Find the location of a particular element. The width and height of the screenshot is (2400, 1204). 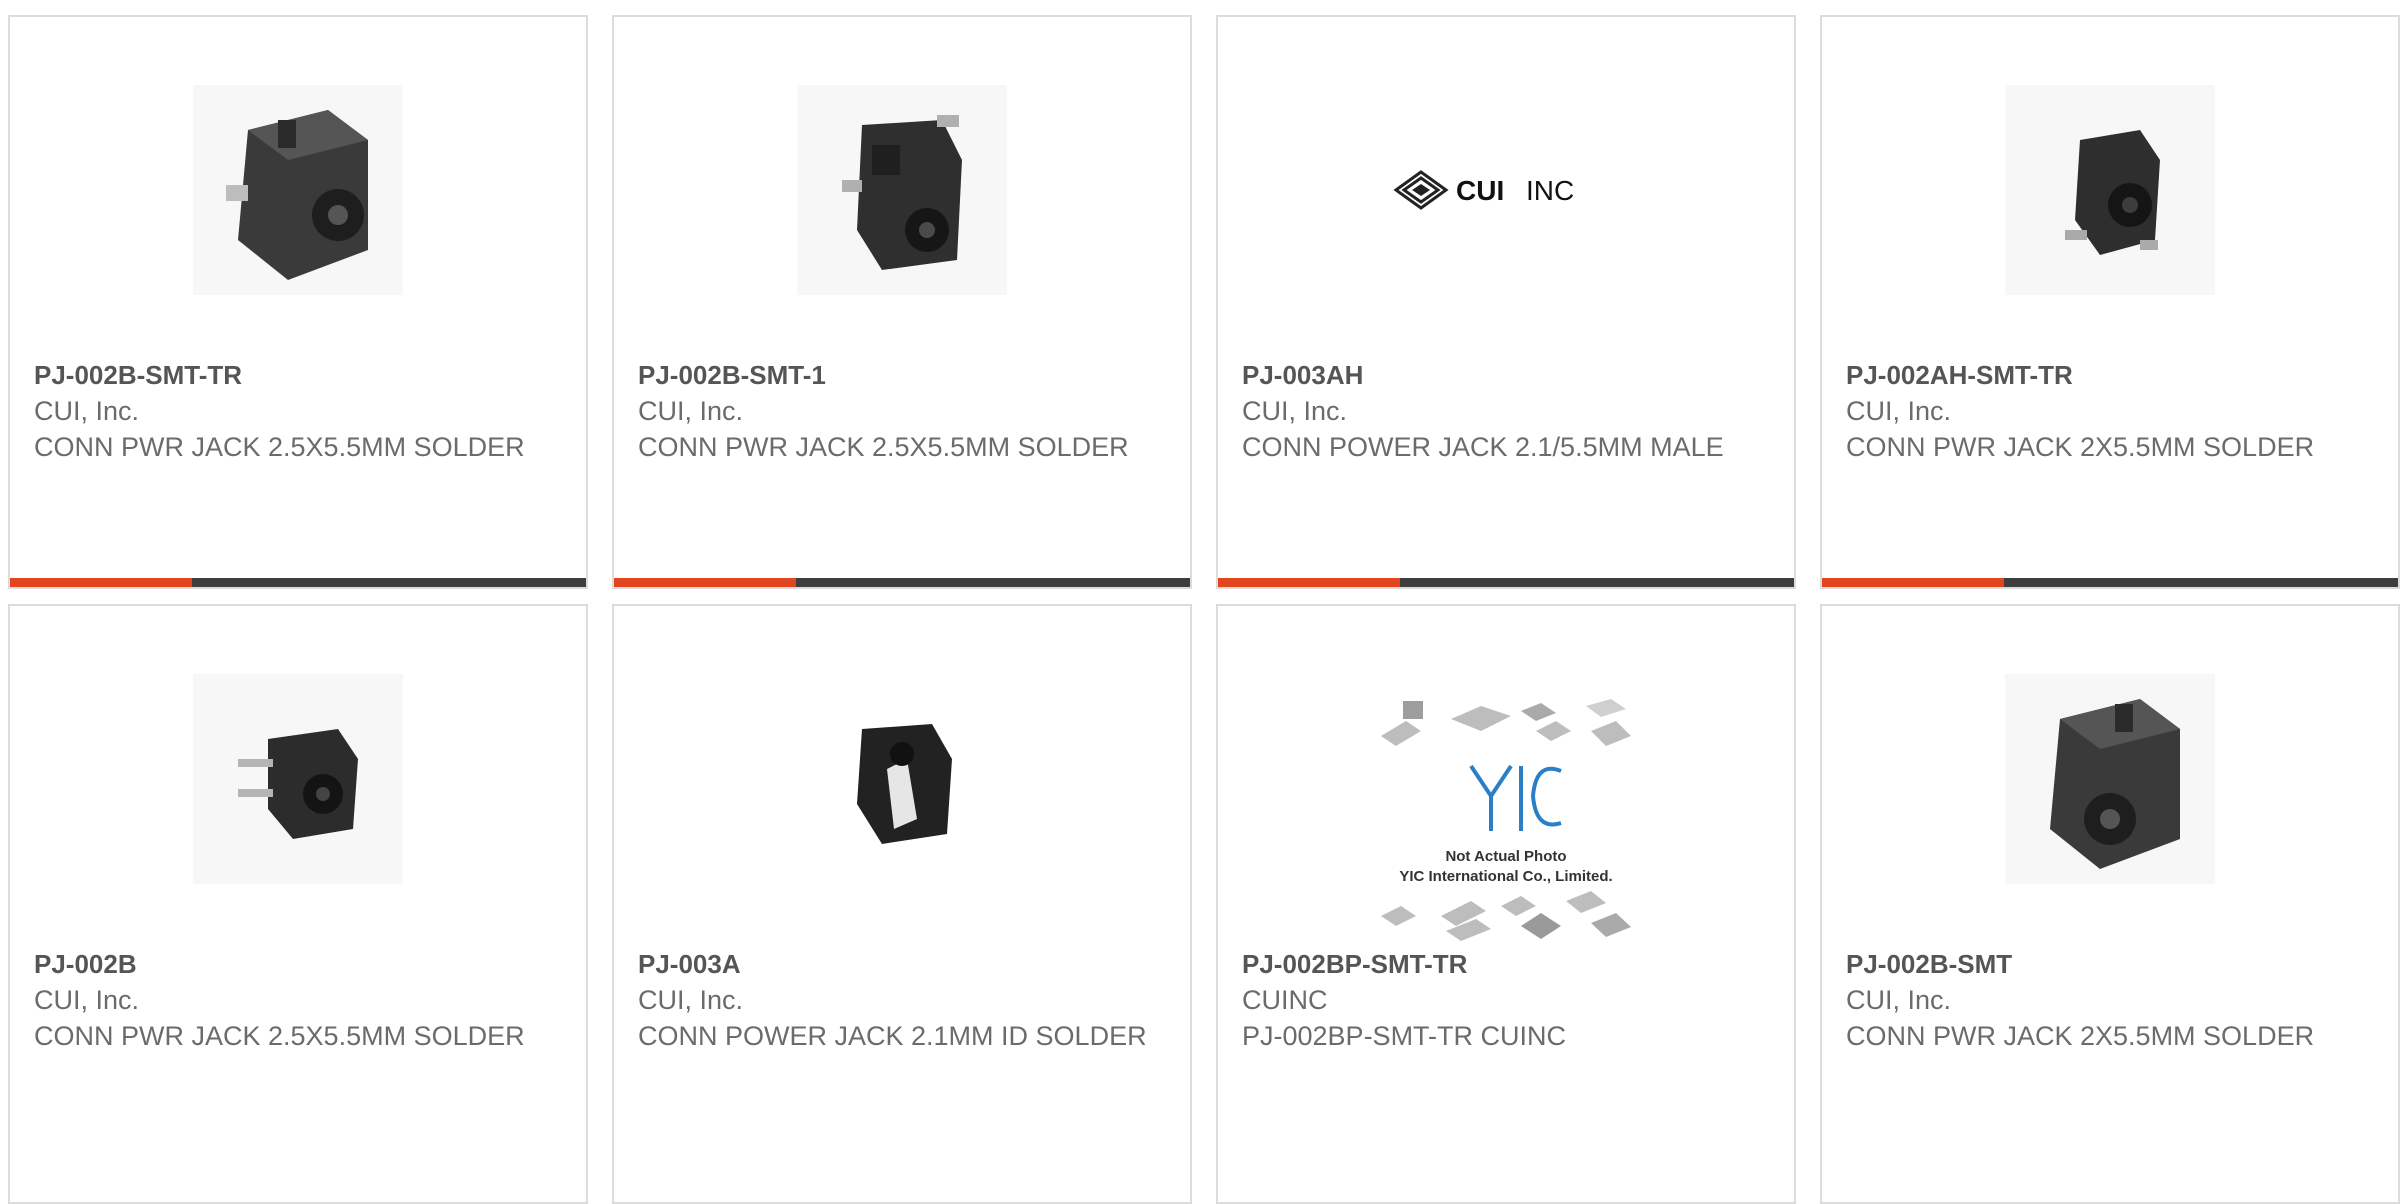

manufacturer: CUINC is located at coordinates (1285, 1000).